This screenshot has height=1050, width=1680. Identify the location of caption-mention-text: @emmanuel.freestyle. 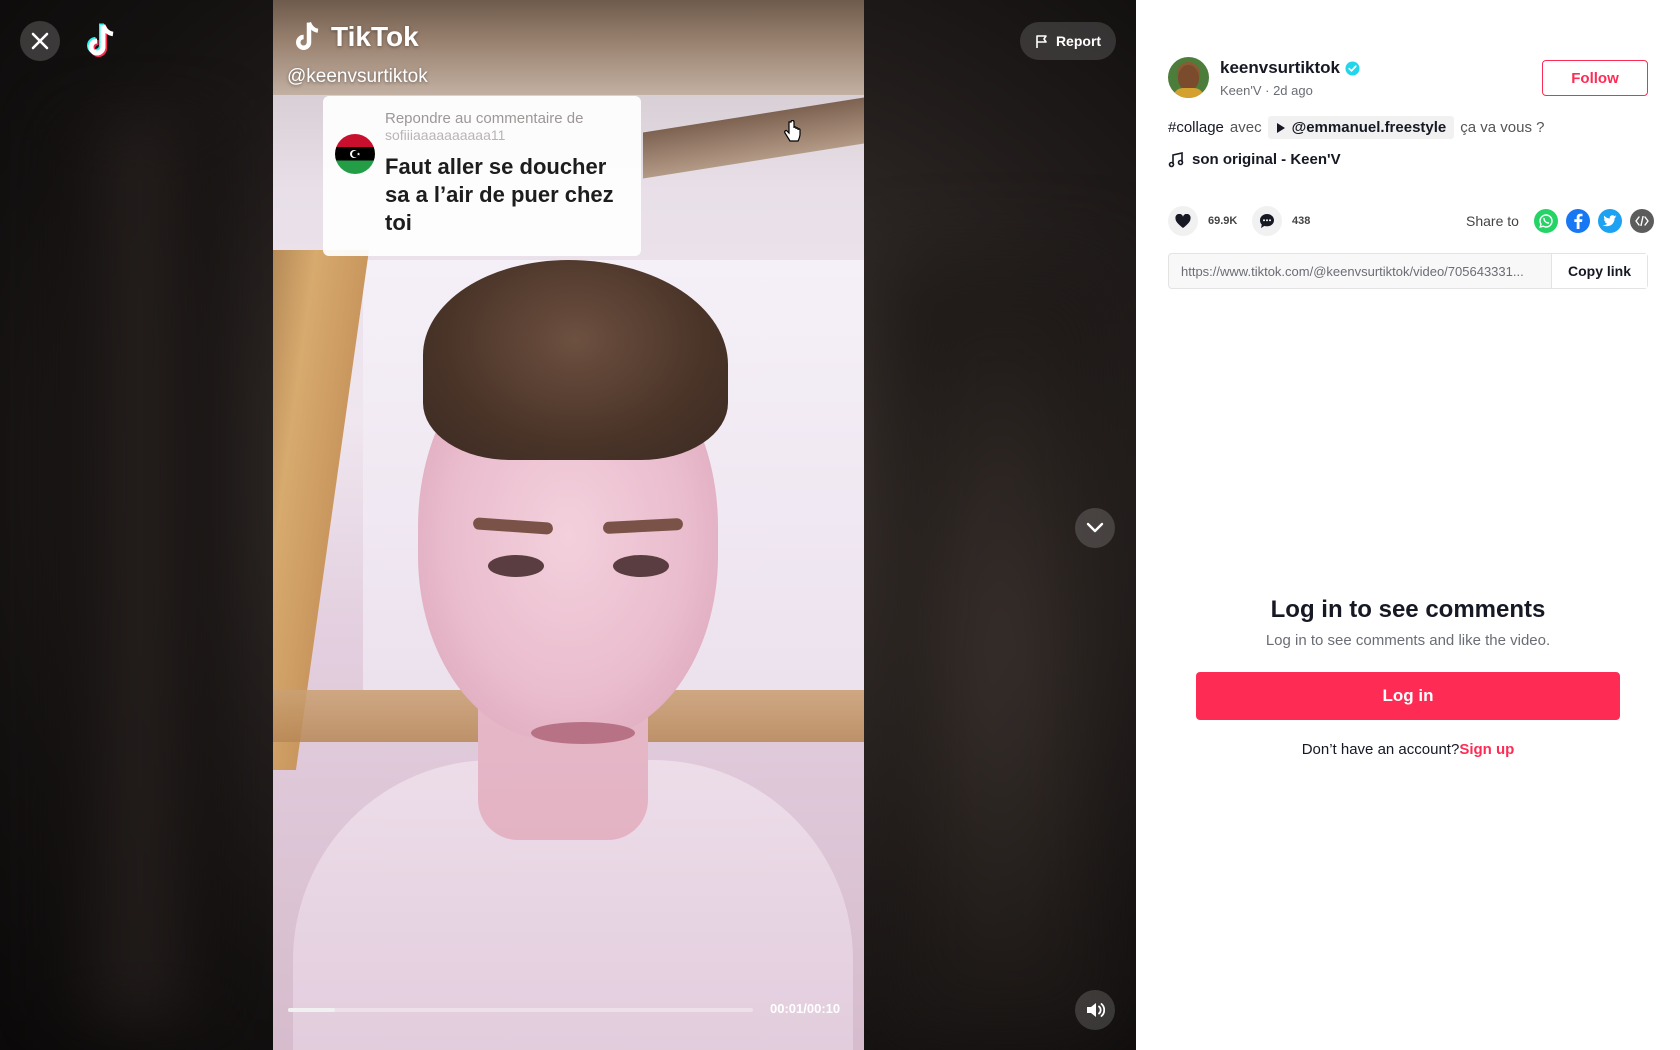
(1369, 127).